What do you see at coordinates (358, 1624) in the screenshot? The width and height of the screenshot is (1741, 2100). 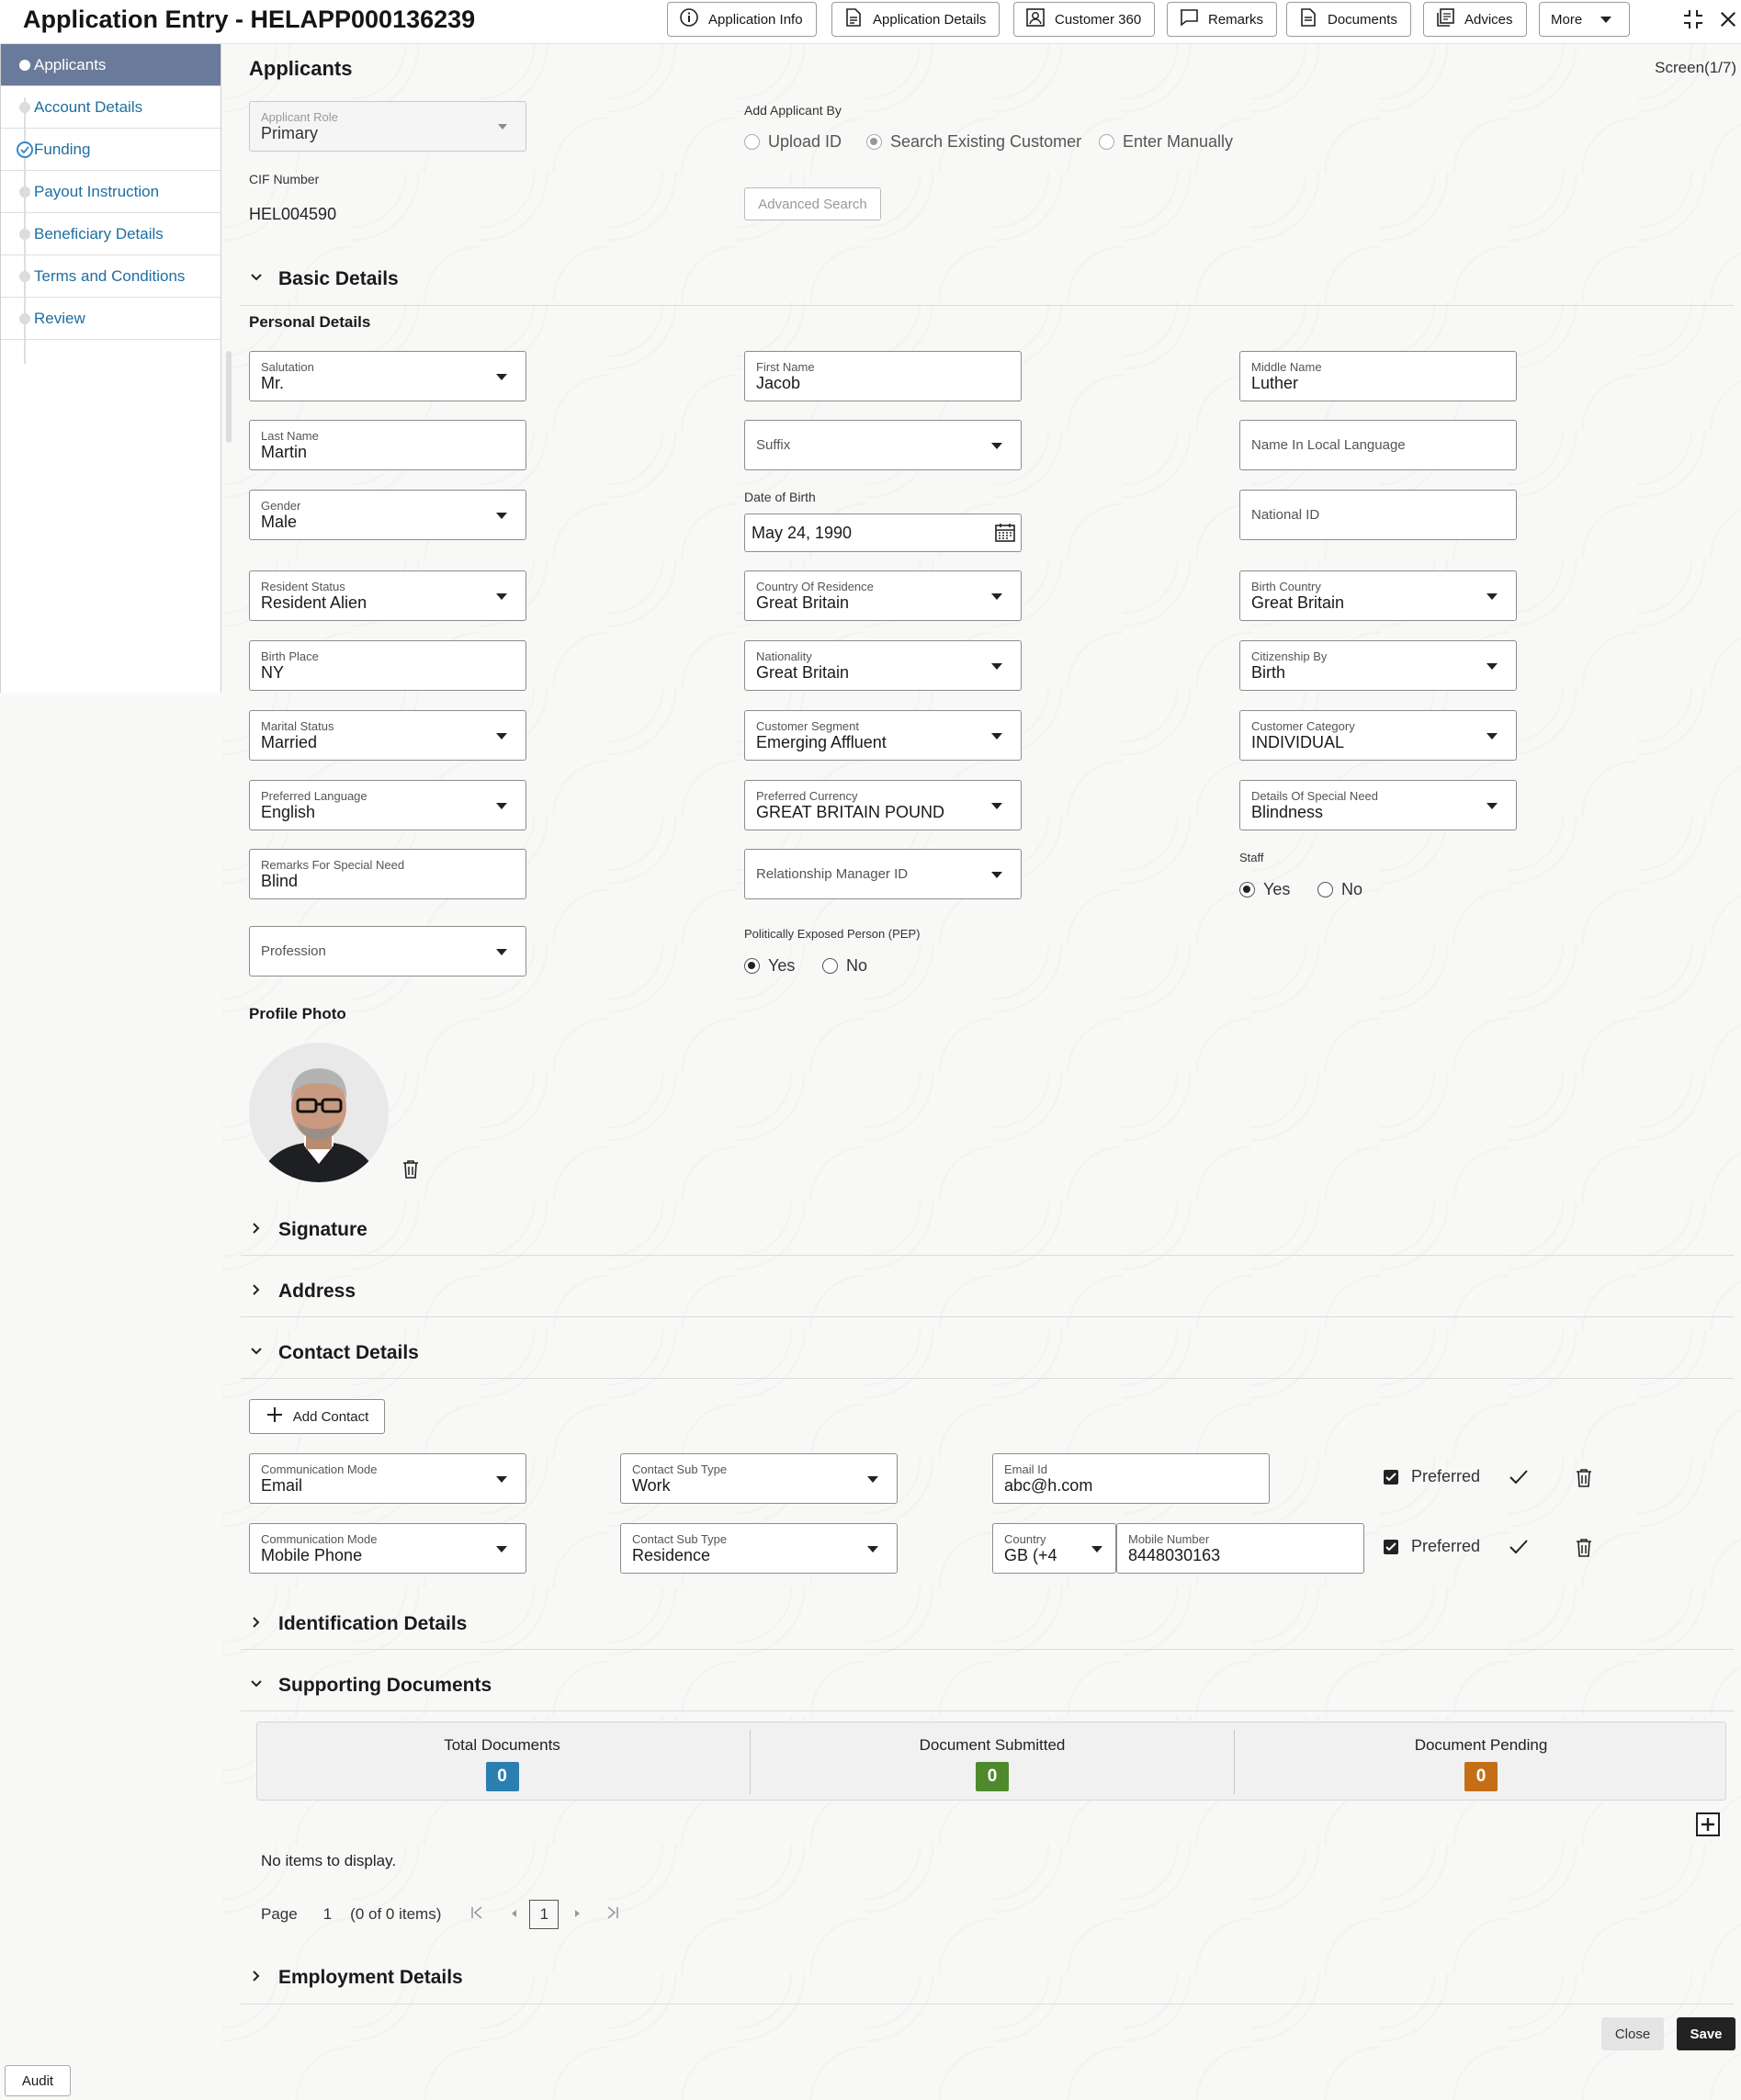 I see `identification-details-section-header: Identification Details` at bounding box center [358, 1624].